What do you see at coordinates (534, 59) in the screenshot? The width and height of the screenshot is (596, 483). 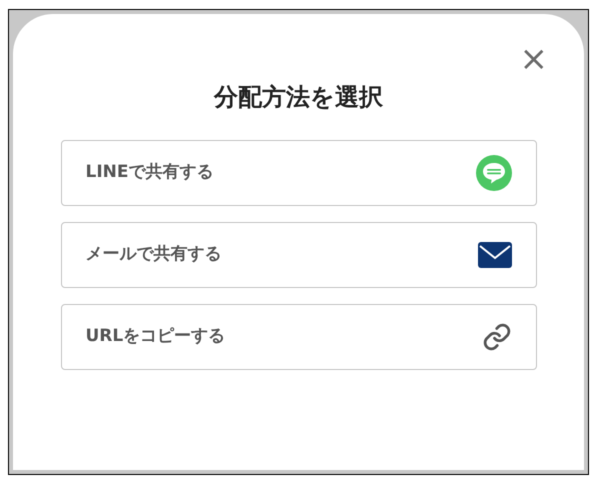 I see `close-button: ×` at bounding box center [534, 59].